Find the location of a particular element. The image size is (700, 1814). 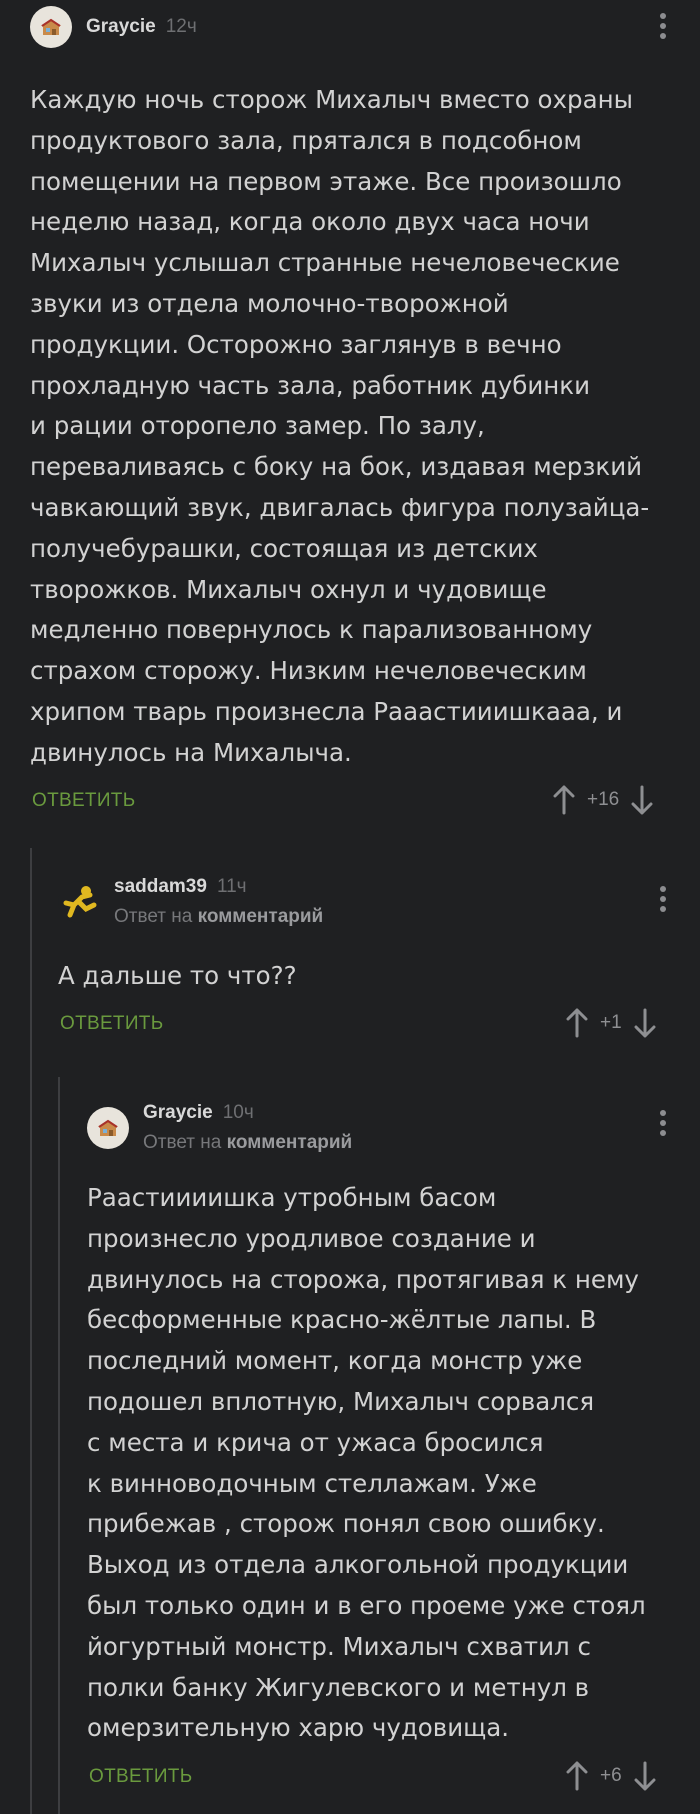

vote-controls: +6 is located at coordinates (611, 1776).